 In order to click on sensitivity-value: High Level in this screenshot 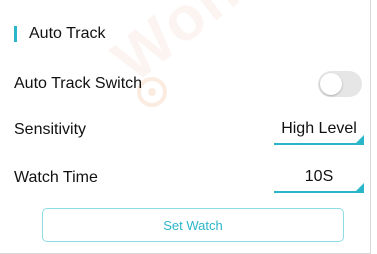, I will do `click(319, 128)`.